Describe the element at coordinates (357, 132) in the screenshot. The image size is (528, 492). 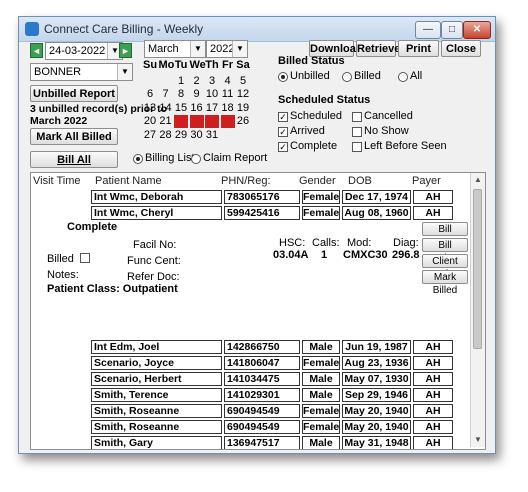
I see `no-show-checkbox` at that location.